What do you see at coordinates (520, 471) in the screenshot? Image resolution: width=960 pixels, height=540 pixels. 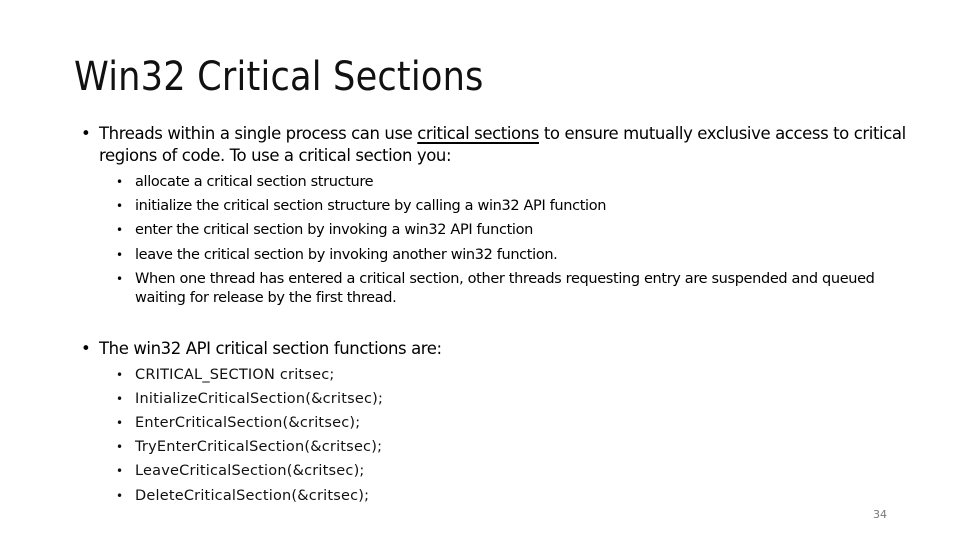 I see `function-item: • LeaveCriticalSection(&critsec);` at bounding box center [520, 471].